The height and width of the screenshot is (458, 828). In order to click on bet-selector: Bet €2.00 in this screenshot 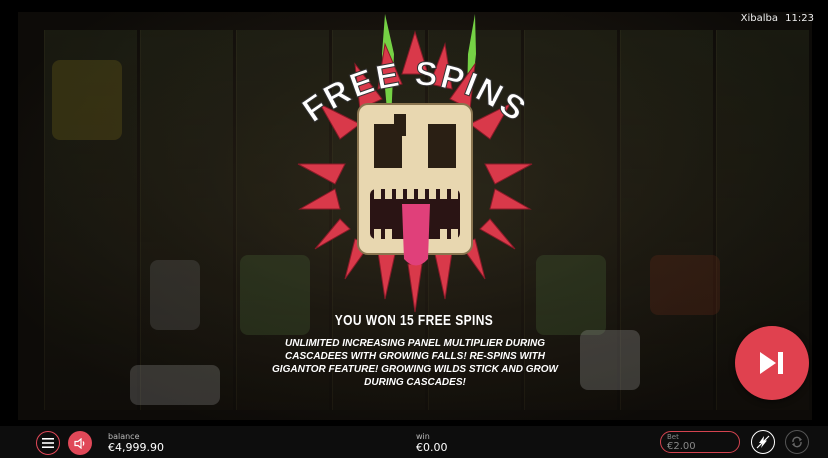, I will do `click(700, 442)`.